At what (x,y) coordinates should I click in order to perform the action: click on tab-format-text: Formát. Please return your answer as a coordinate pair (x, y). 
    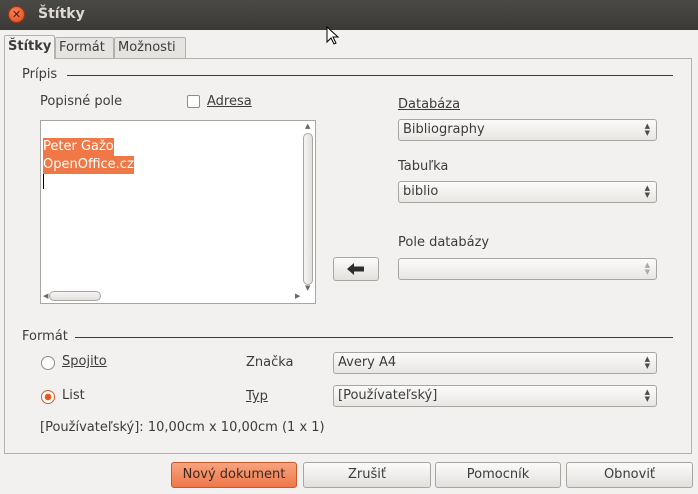
    Looking at the image, I should click on (82, 47).